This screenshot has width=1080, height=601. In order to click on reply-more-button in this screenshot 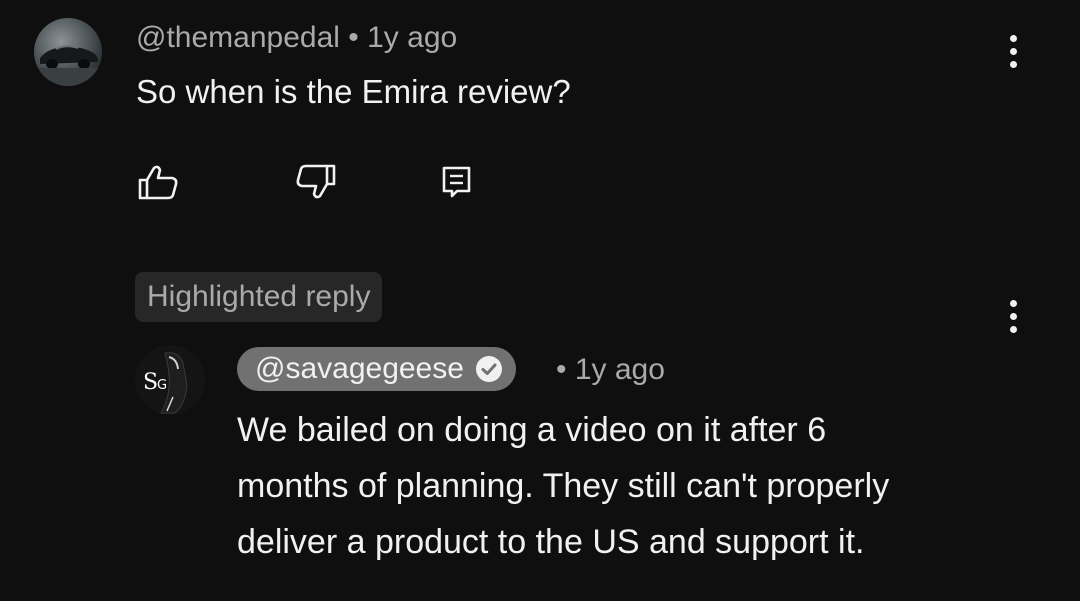, I will do `click(1013, 316)`.